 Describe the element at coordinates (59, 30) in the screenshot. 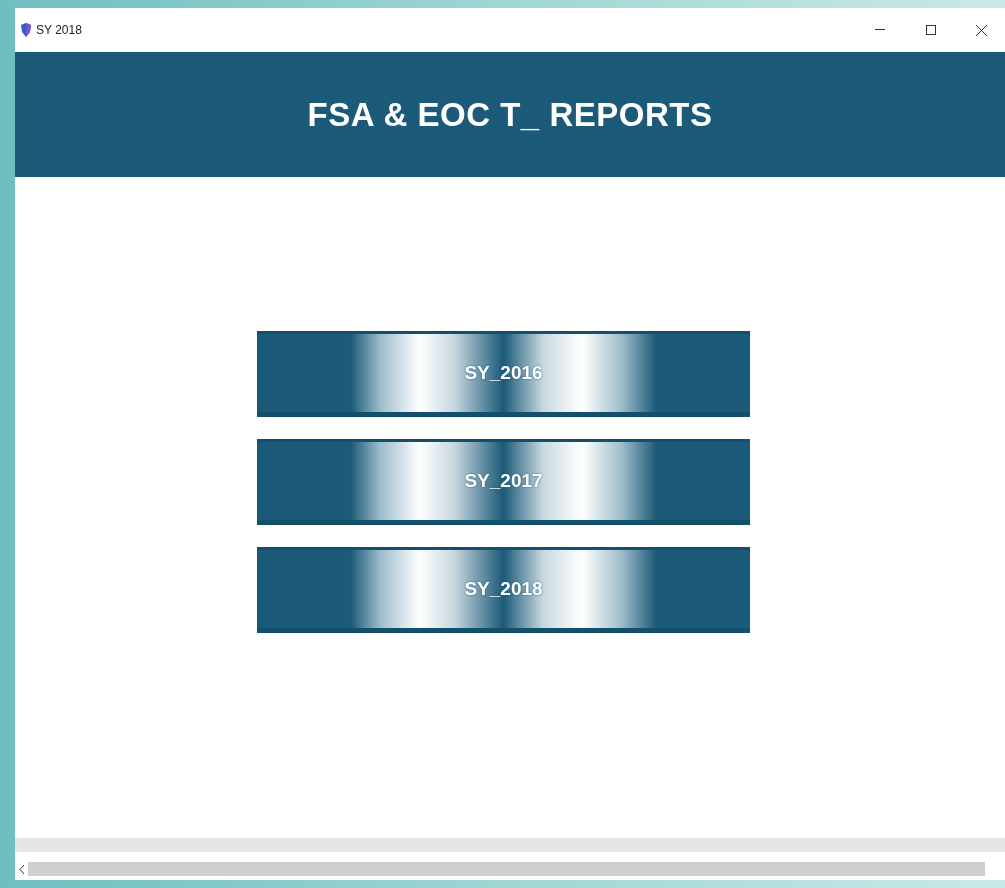

I see `window-title: SY 2018` at that location.